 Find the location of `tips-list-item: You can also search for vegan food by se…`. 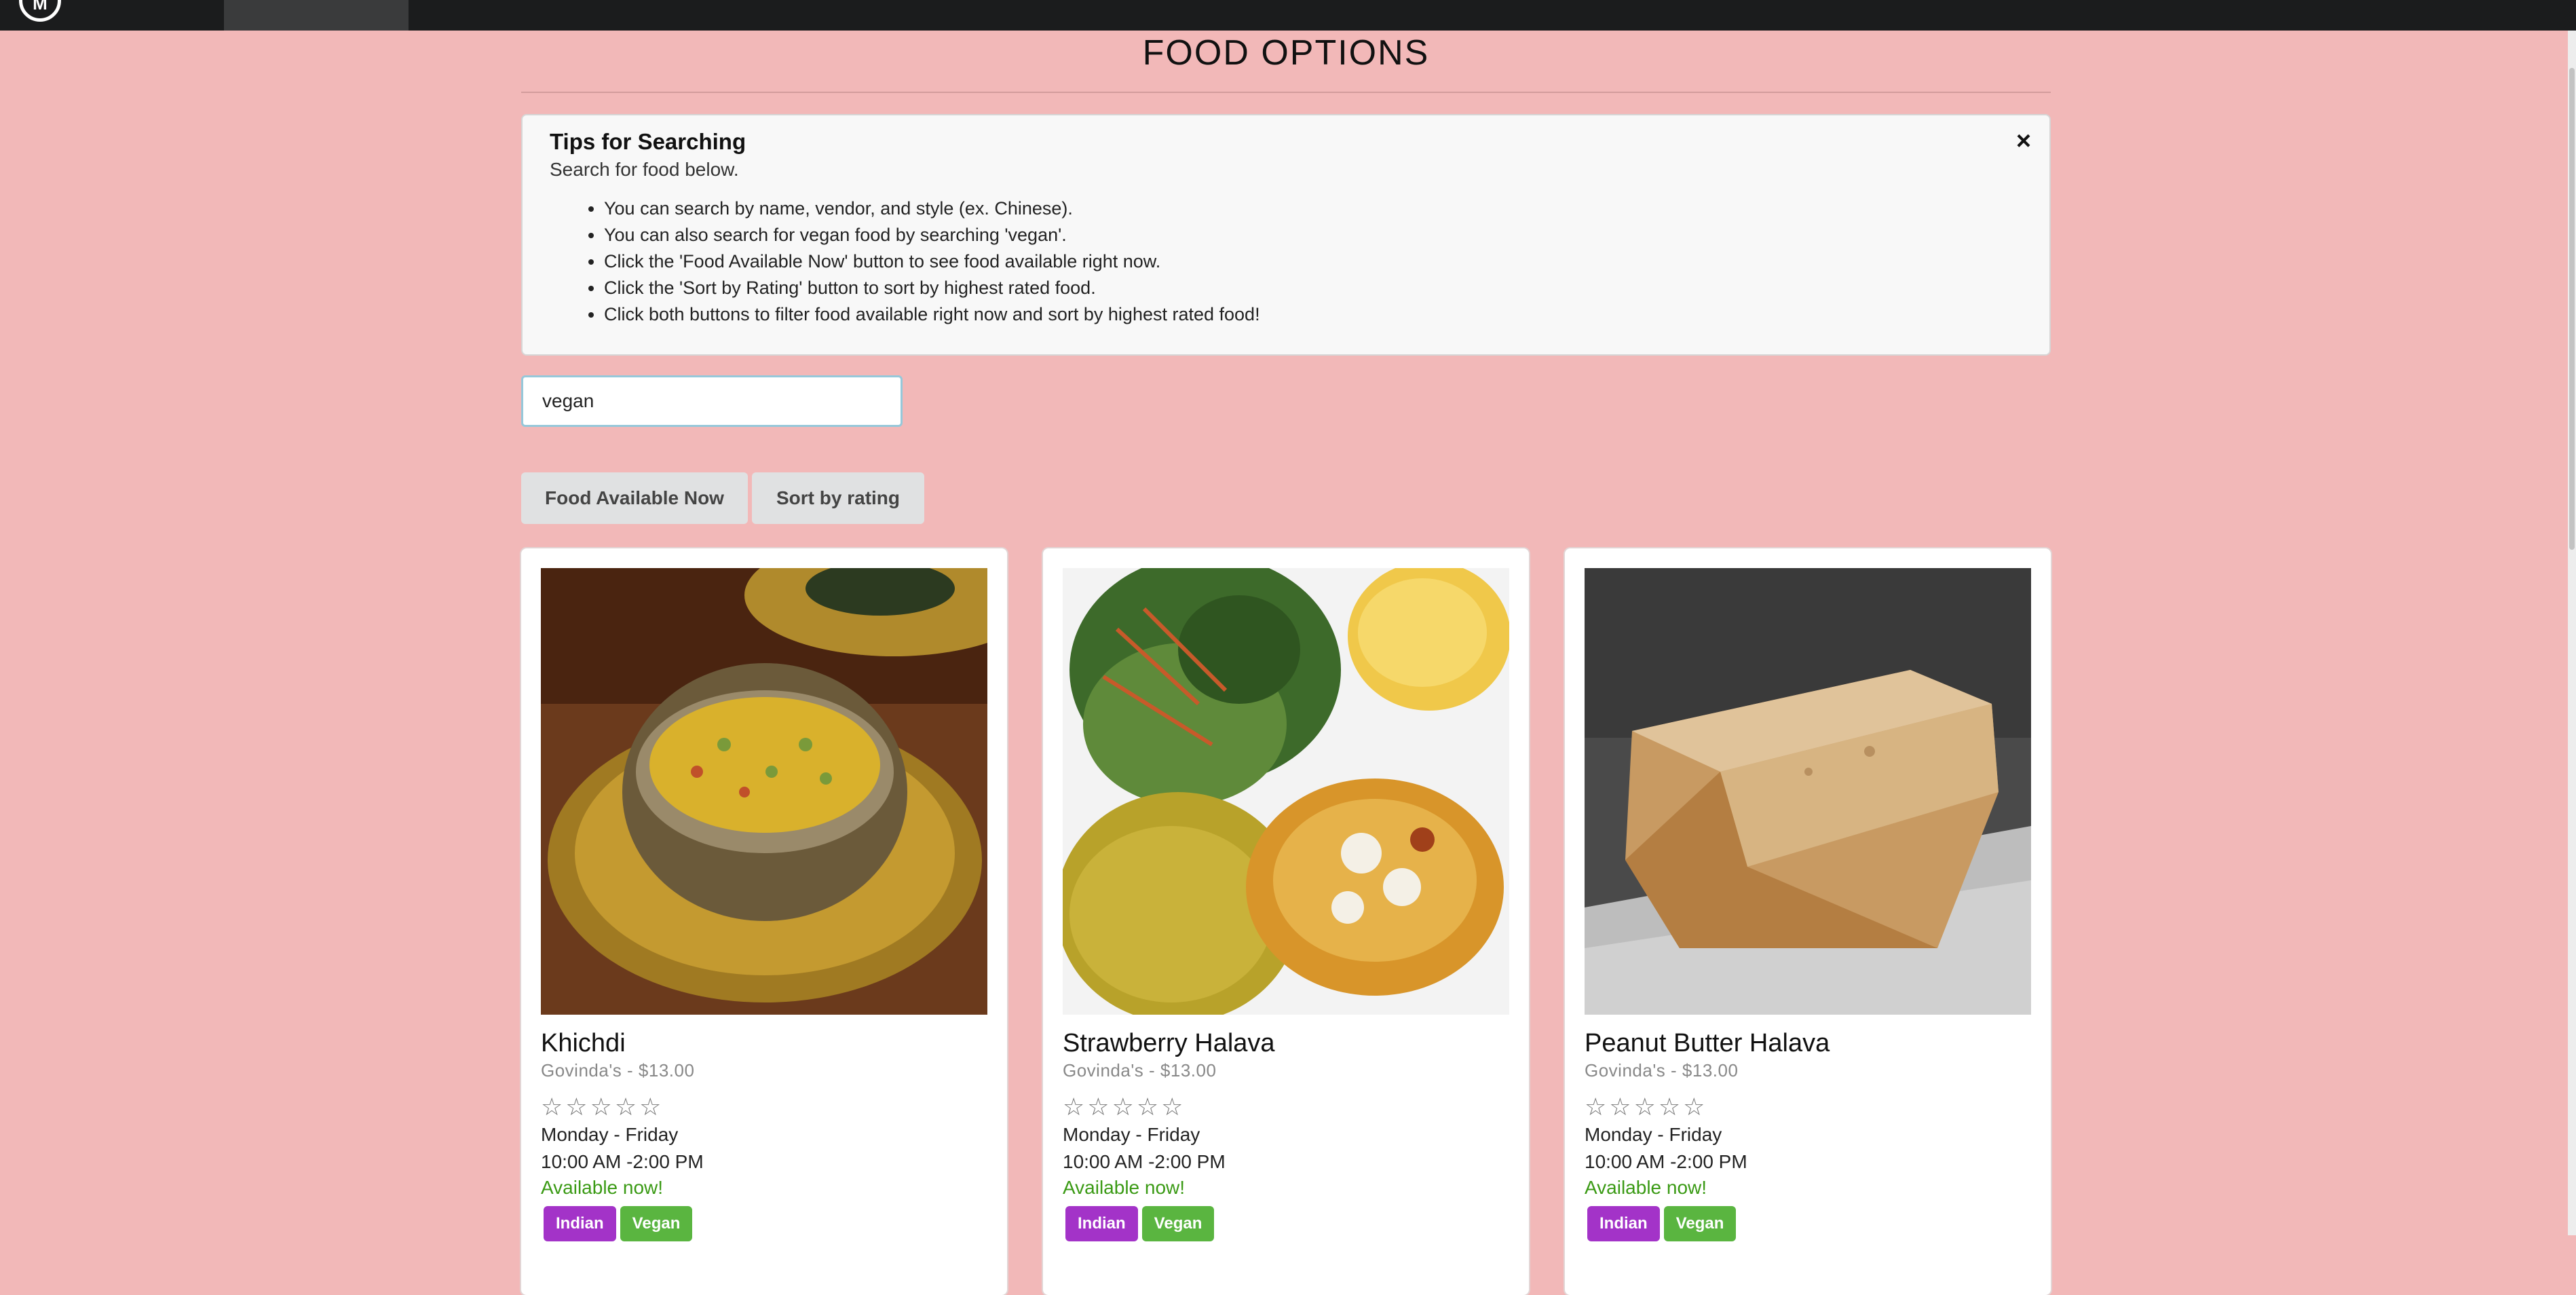

tips-list-item: You can also search for vegan food by se… is located at coordinates (1313, 235).